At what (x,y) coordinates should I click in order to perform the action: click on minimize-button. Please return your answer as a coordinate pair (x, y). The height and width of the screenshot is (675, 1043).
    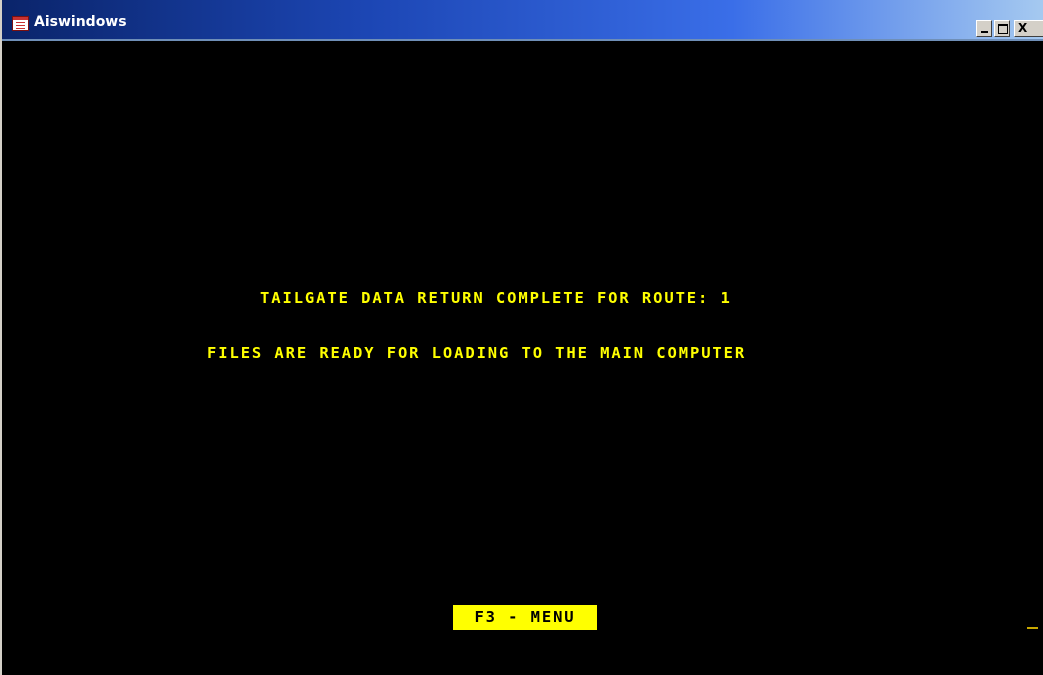
    Looking at the image, I should click on (984, 28).